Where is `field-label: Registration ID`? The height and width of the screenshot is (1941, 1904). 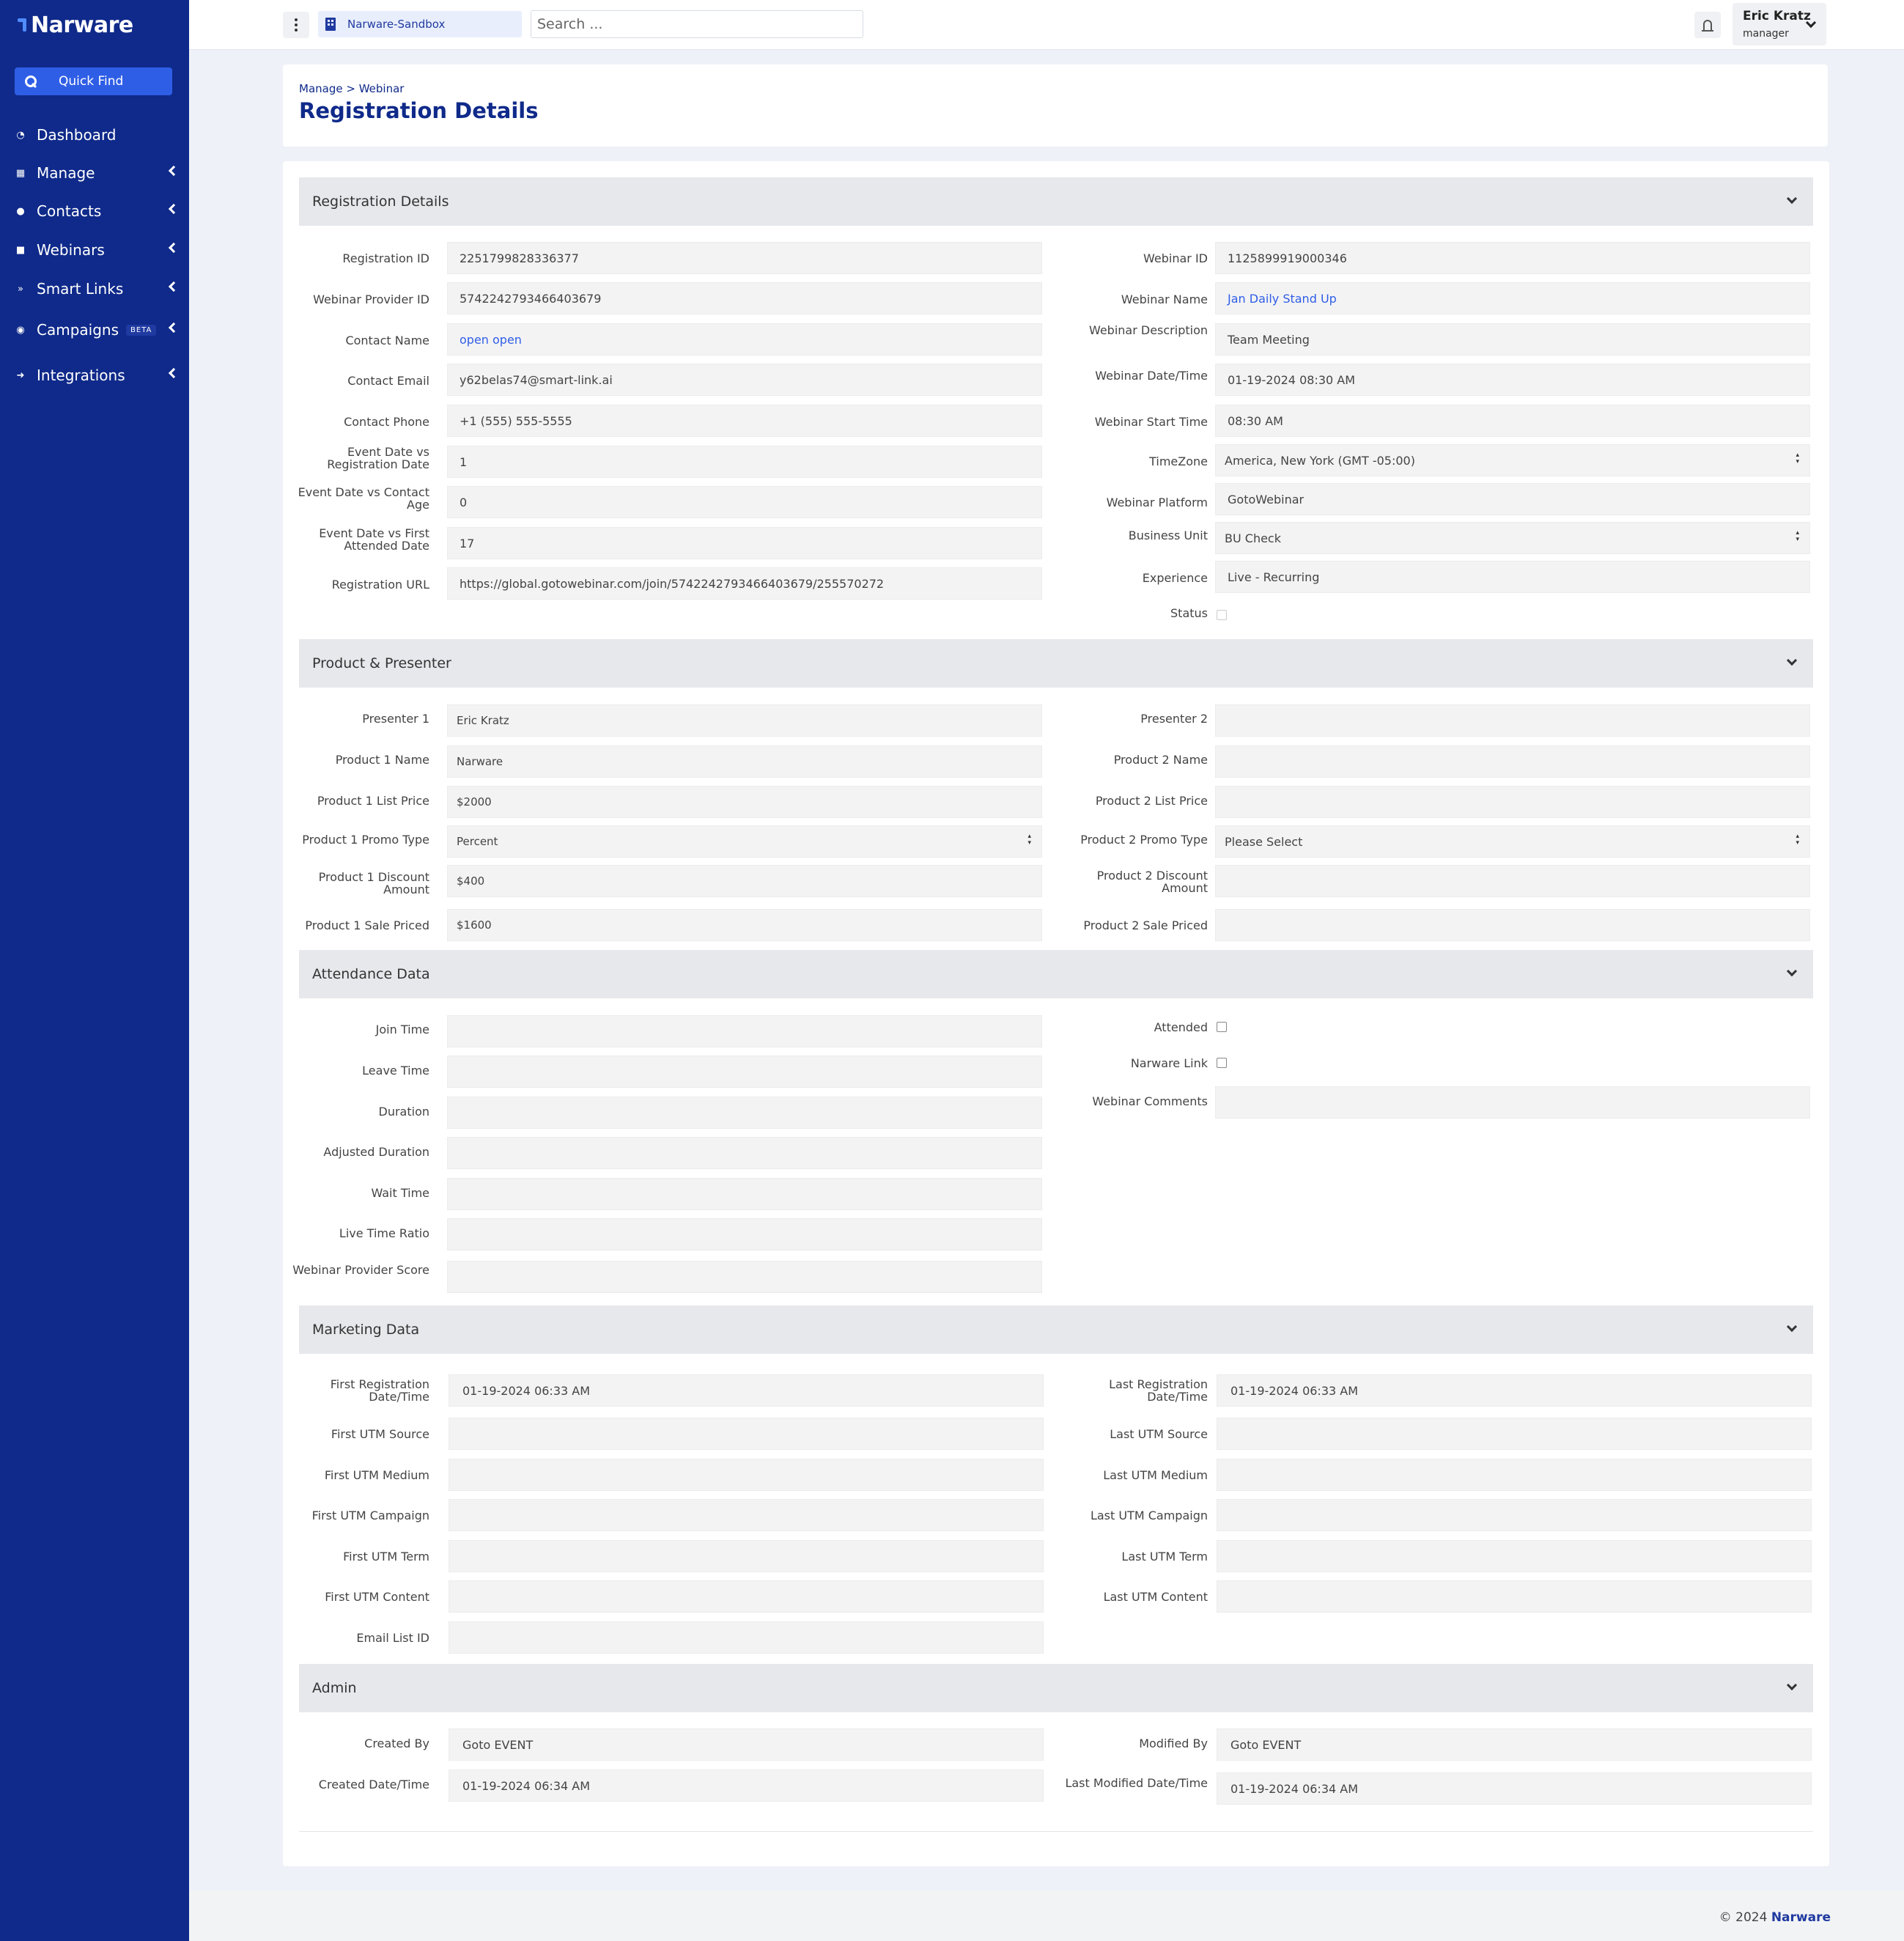 field-label: Registration ID is located at coordinates (385, 258).